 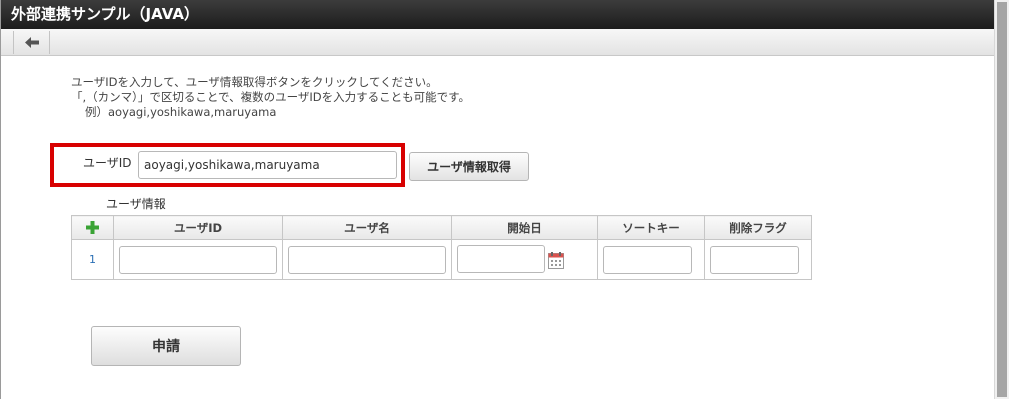 I want to click on table-header-row: ユーザID ユーザ名 開始日 ソートキー 削除フラグ, so click(x=441, y=227).